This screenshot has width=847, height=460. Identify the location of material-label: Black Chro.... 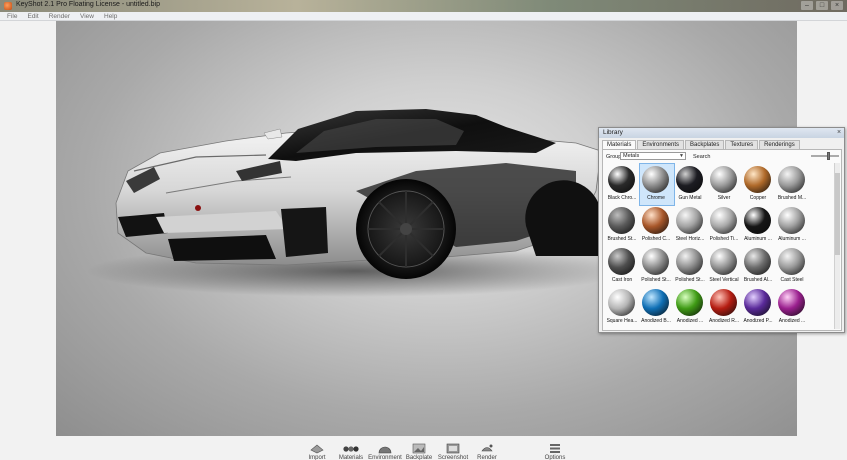
(622, 198).